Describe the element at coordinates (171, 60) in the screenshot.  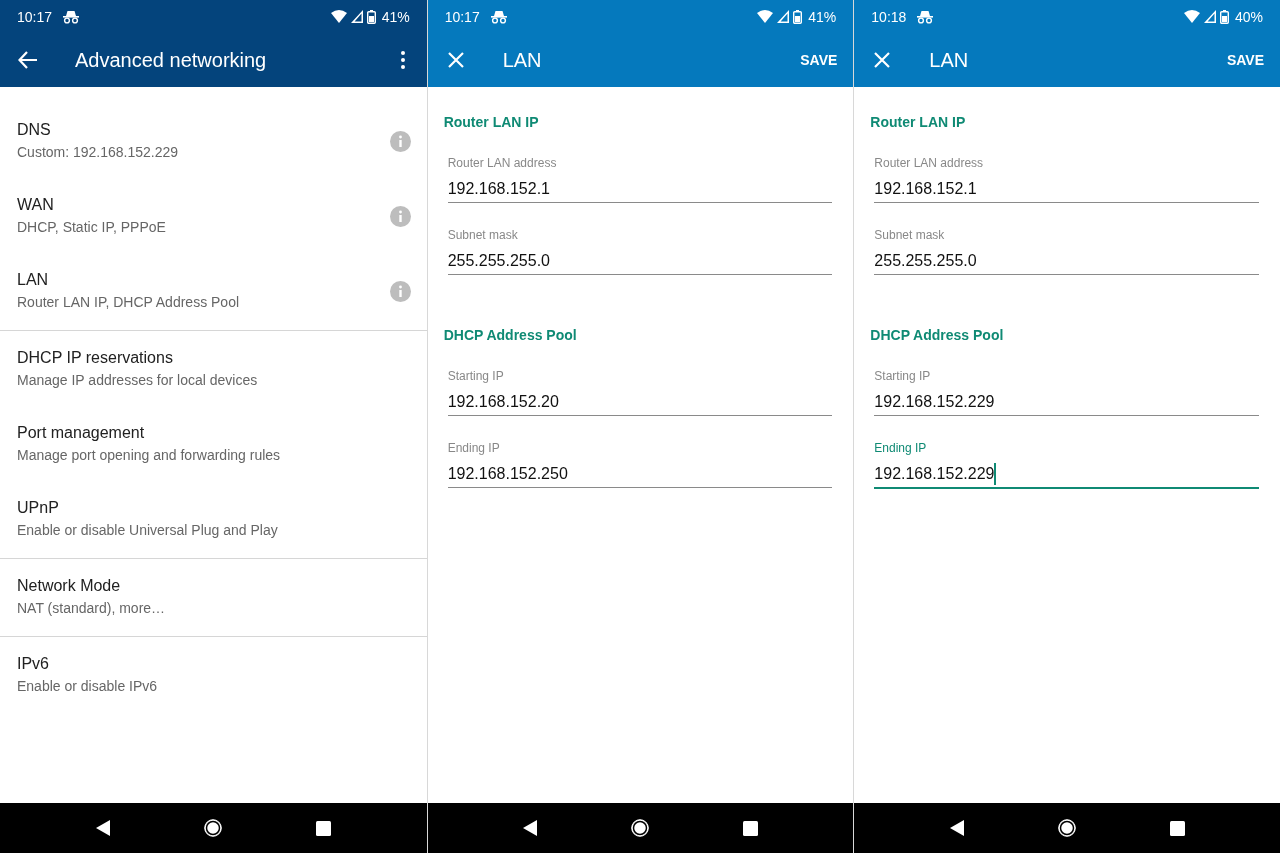
I see `screen-title: Advanced networking` at that location.